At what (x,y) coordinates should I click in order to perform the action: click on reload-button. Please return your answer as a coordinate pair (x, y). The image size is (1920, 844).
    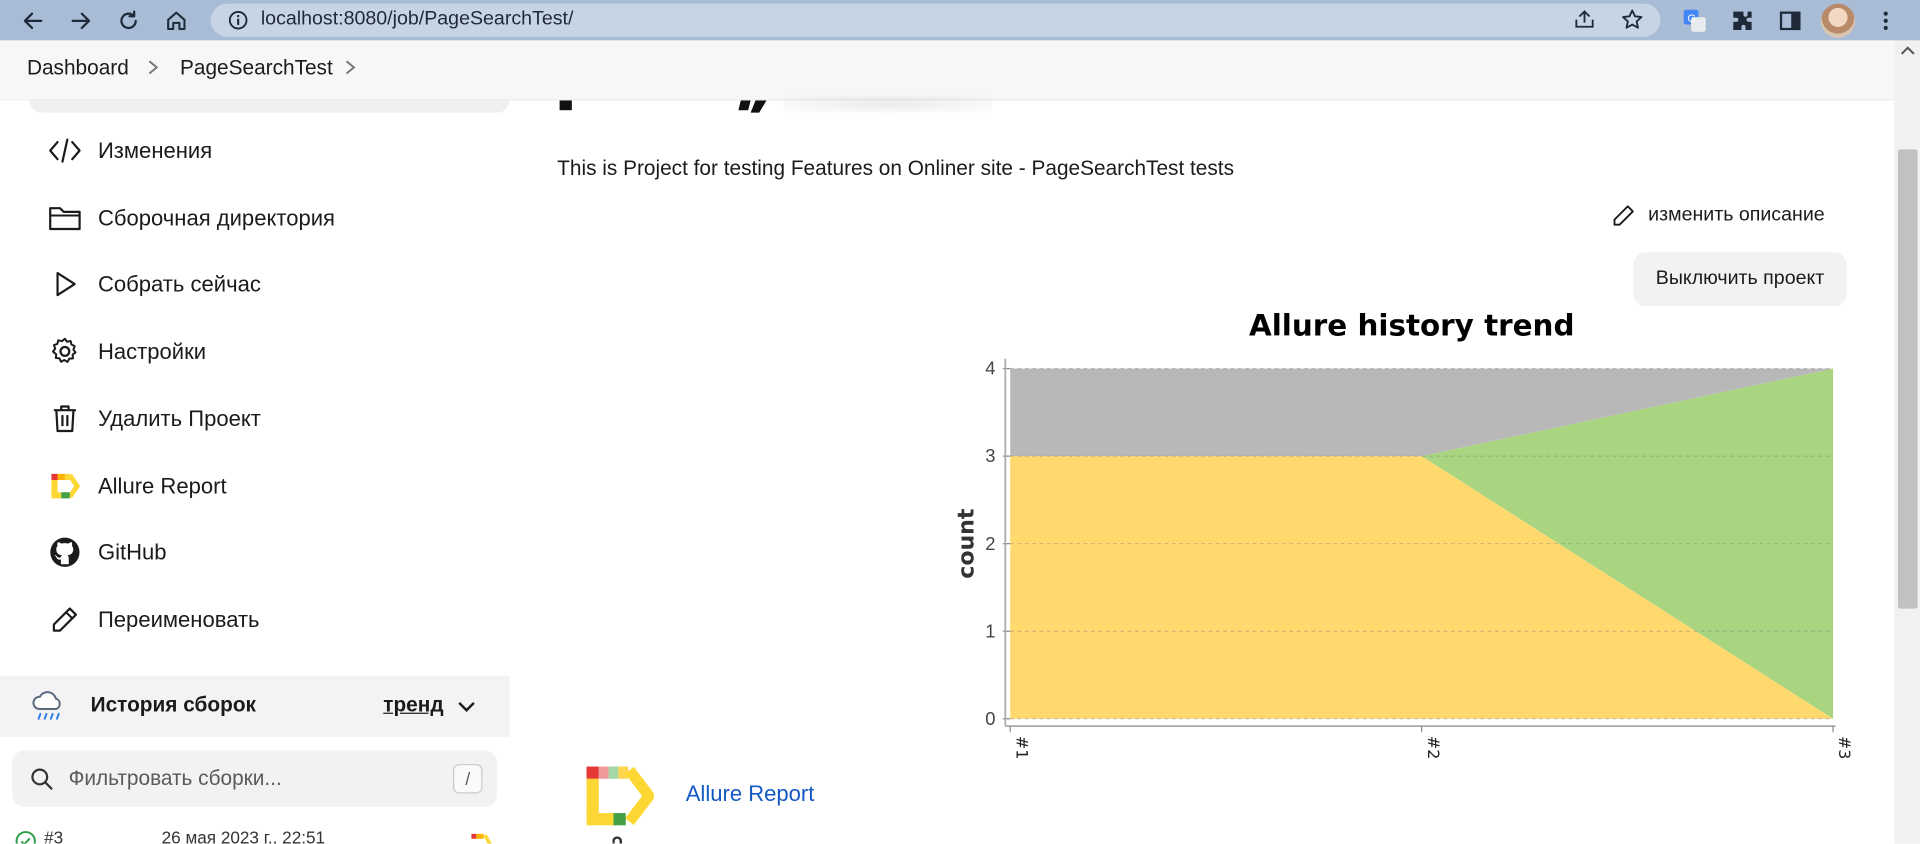
    Looking at the image, I should click on (129, 21).